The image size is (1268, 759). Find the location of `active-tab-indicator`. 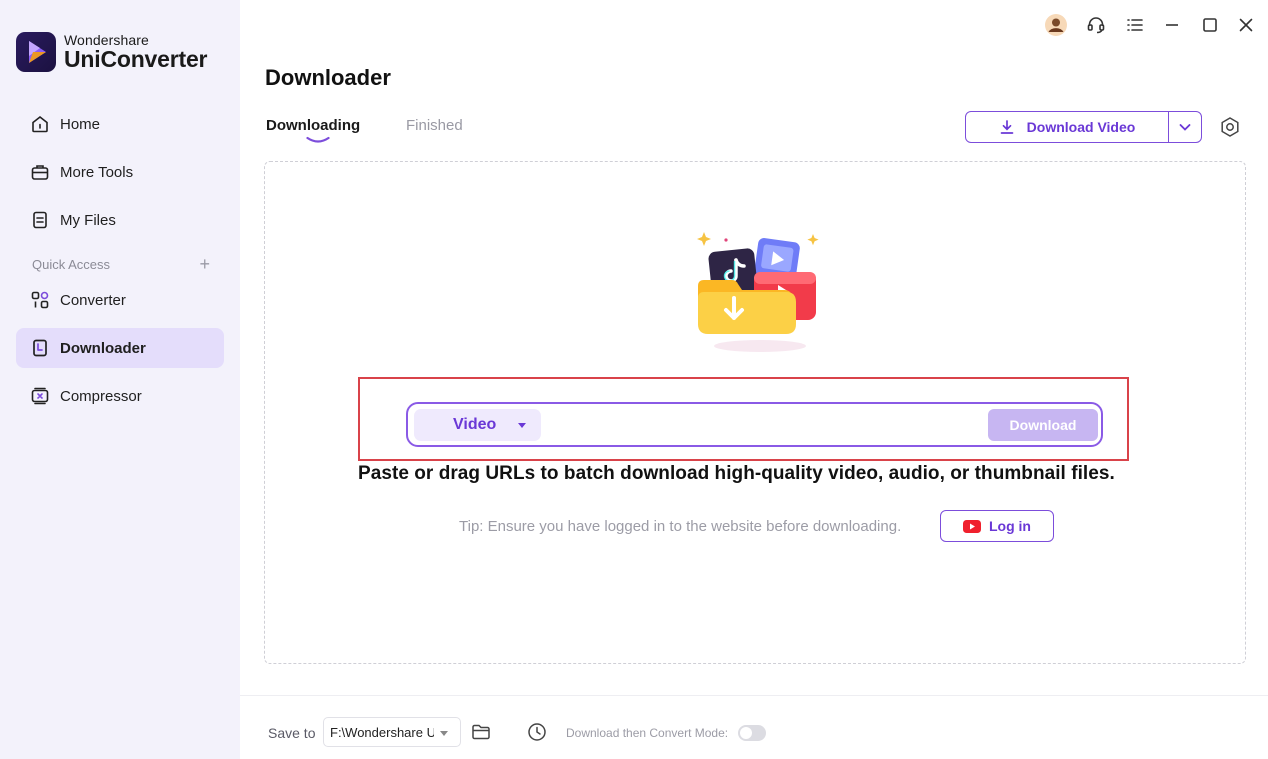

active-tab-indicator is located at coordinates (318, 139).